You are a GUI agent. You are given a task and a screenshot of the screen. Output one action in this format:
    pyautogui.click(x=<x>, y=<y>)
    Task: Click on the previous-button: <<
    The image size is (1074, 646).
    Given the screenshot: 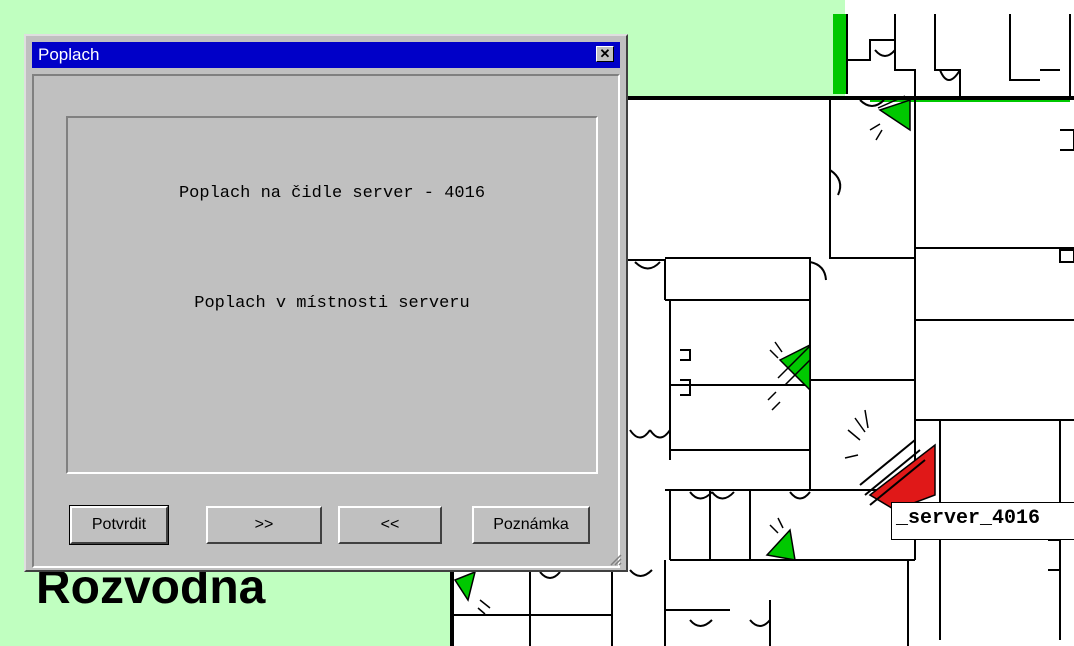 What is the action you would take?
    pyautogui.click(x=390, y=525)
    